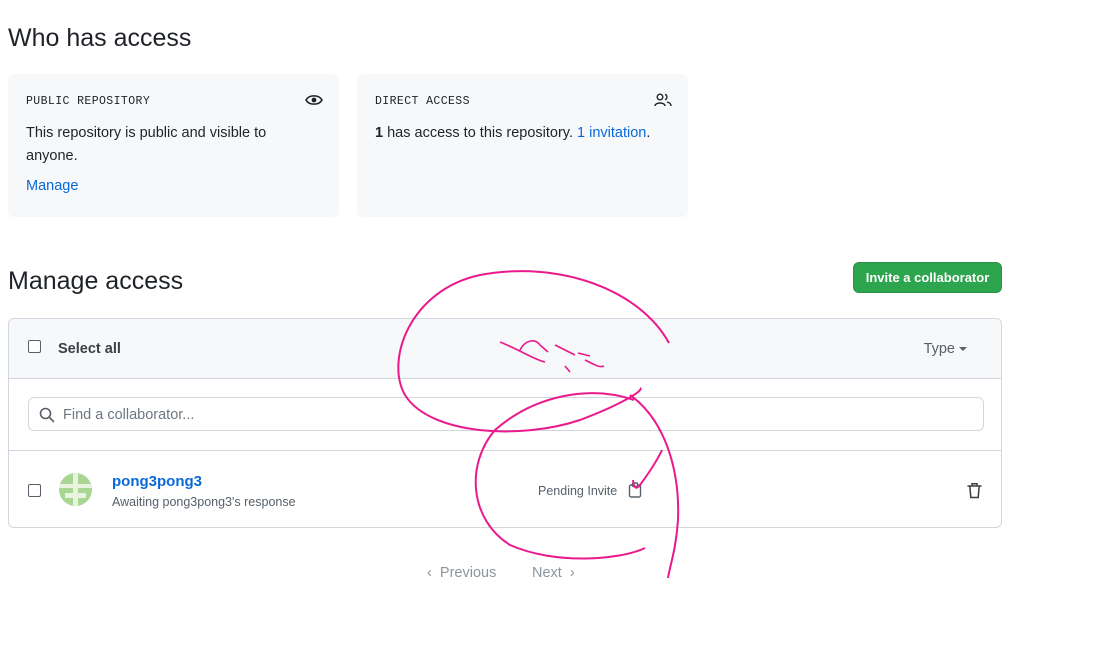  What do you see at coordinates (100, 38) in the screenshot?
I see `who-has-access-title: Who has access` at bounding box center [100, 38].